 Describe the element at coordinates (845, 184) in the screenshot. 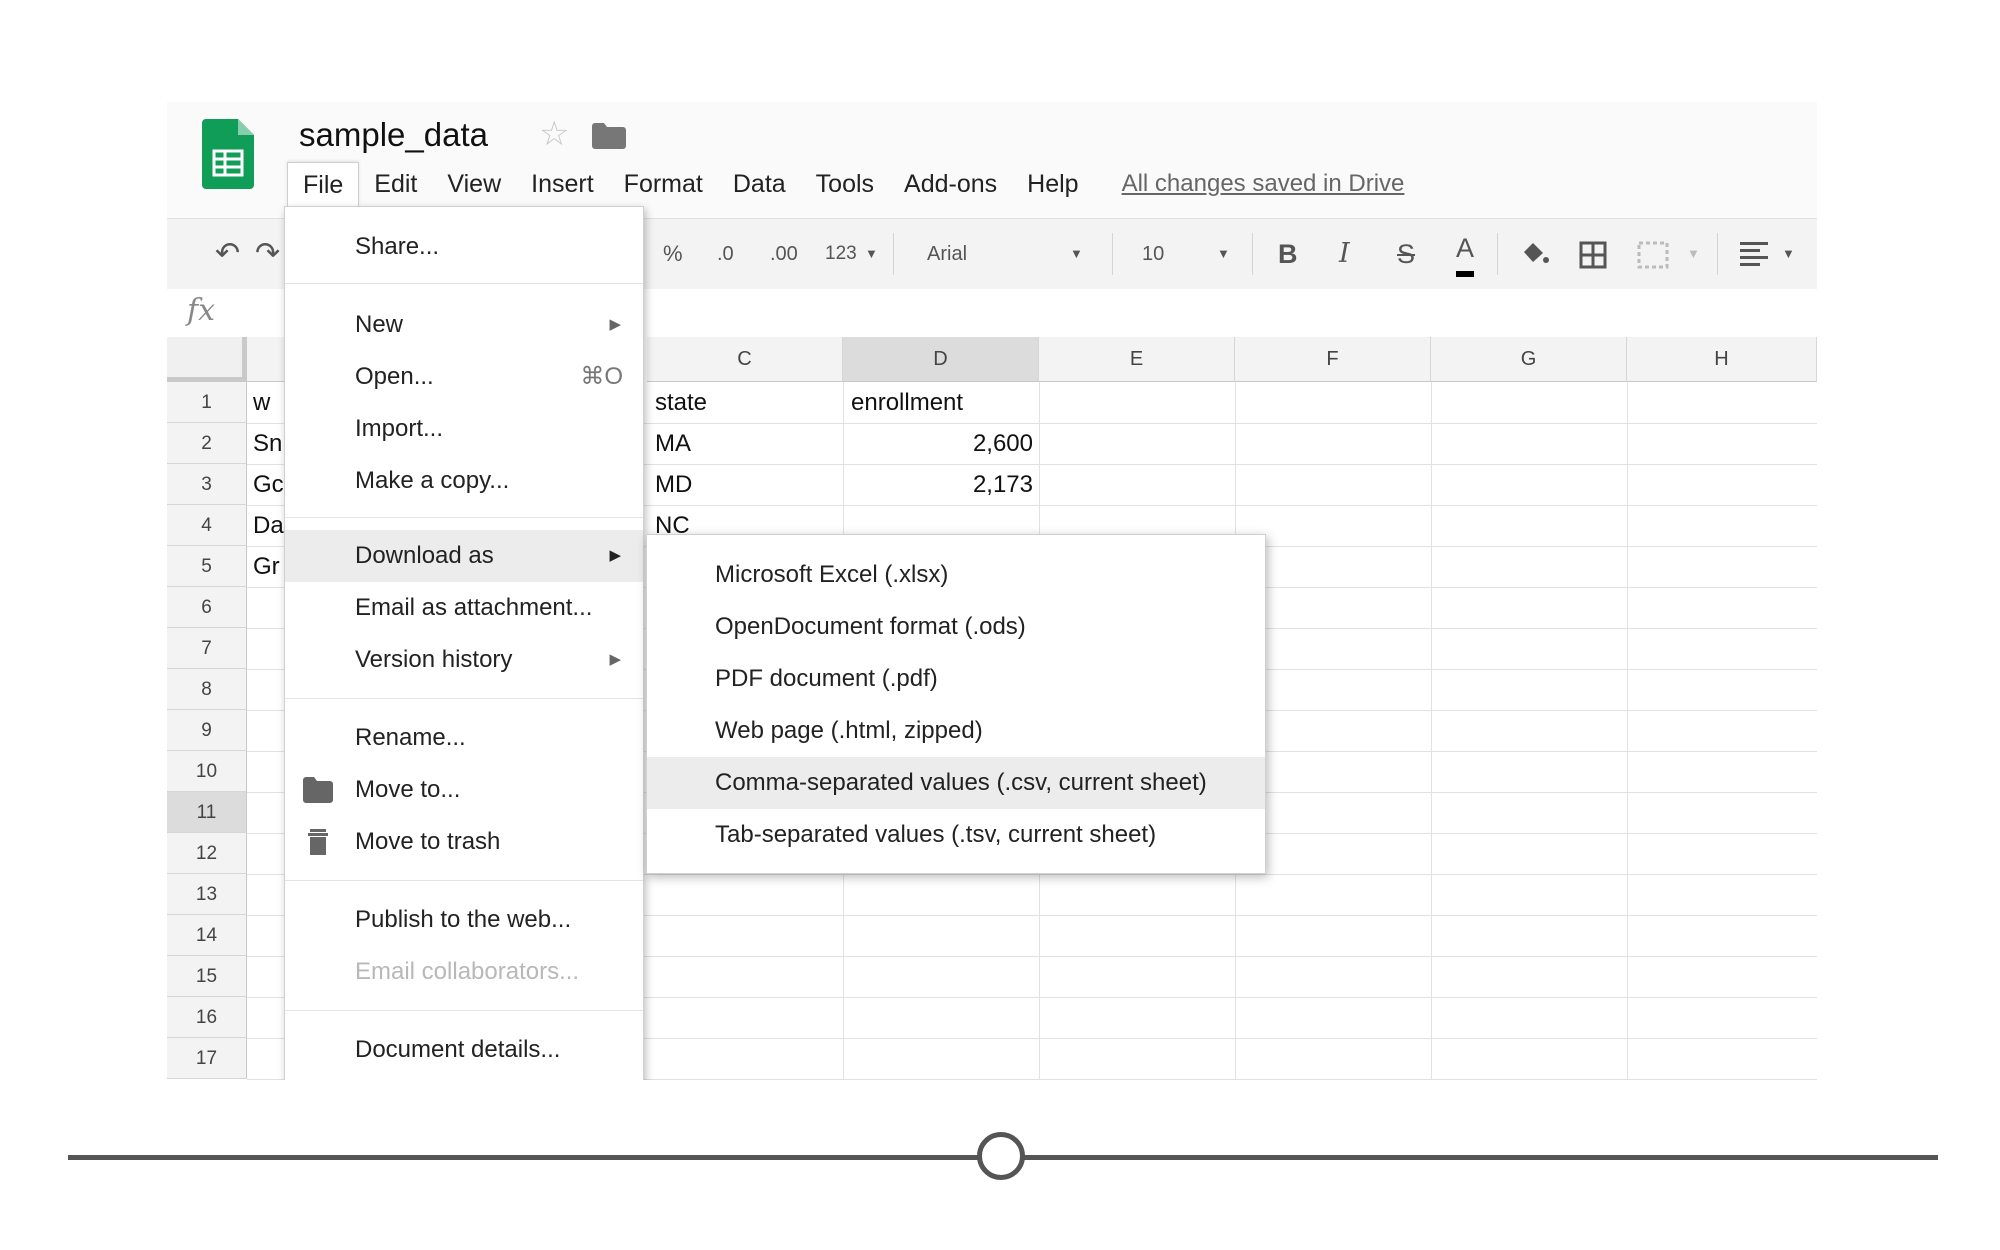

I see `menu-tools: Tools` at that location.